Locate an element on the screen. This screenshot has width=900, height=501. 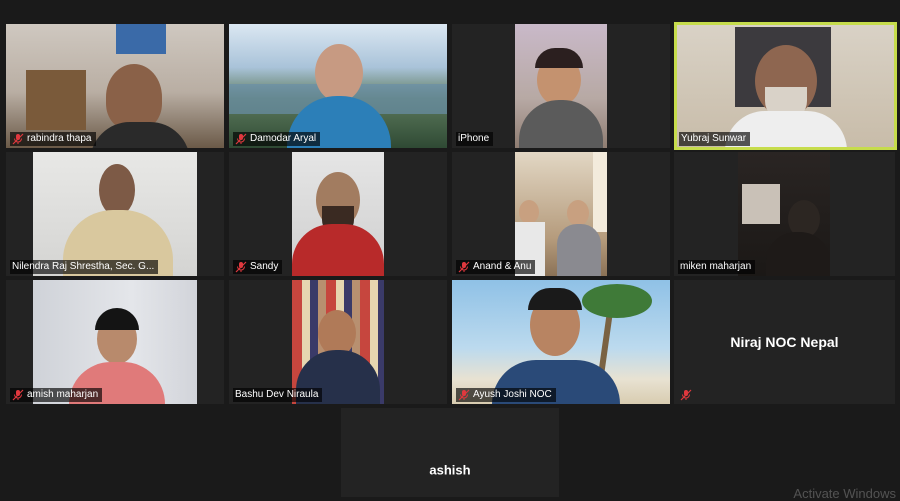
activate-windows-watermark: Activate Windows is located at coordinates (844, 493).